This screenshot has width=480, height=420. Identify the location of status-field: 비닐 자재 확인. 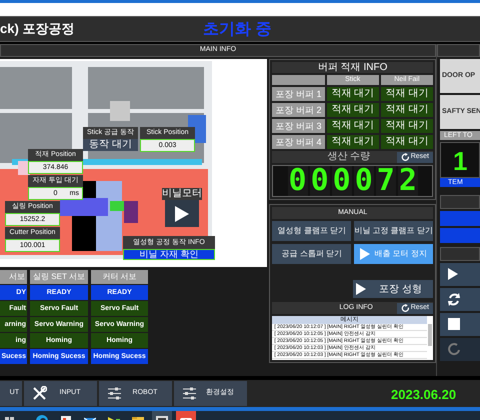
(169, 254).